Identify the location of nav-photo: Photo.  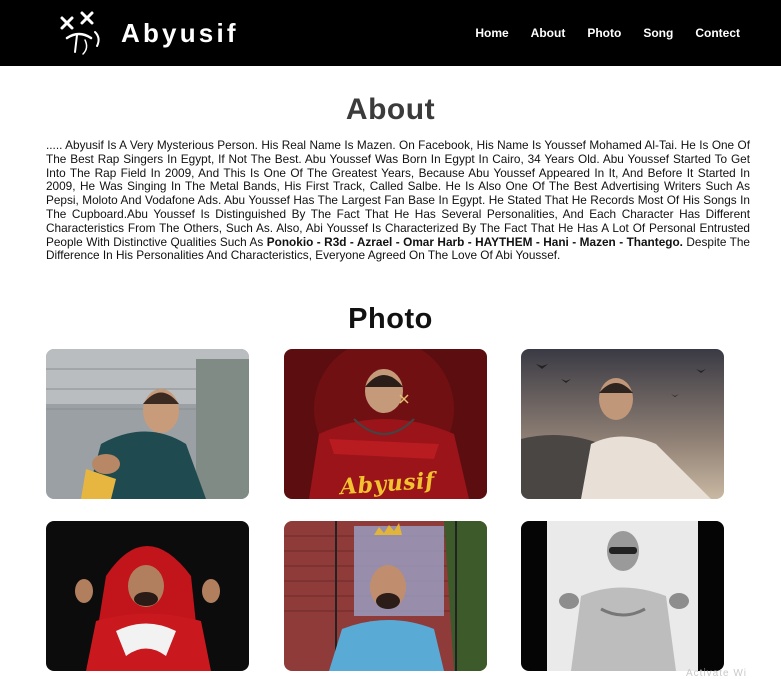
(604, 33).